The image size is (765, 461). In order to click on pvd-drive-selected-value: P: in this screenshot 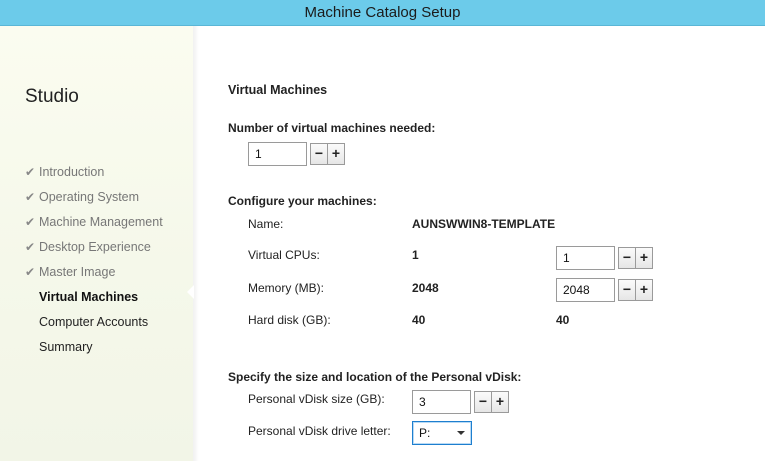, I will do `click(425, 433)`.